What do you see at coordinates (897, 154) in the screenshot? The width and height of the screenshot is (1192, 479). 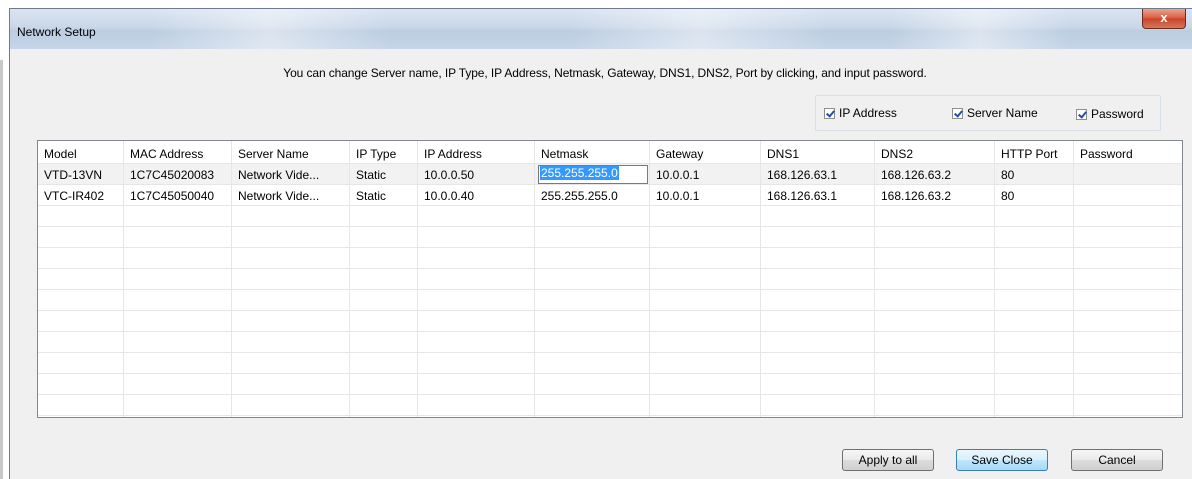 I see `column-header-dns2: DNS2` at bounding box center [897, 154].